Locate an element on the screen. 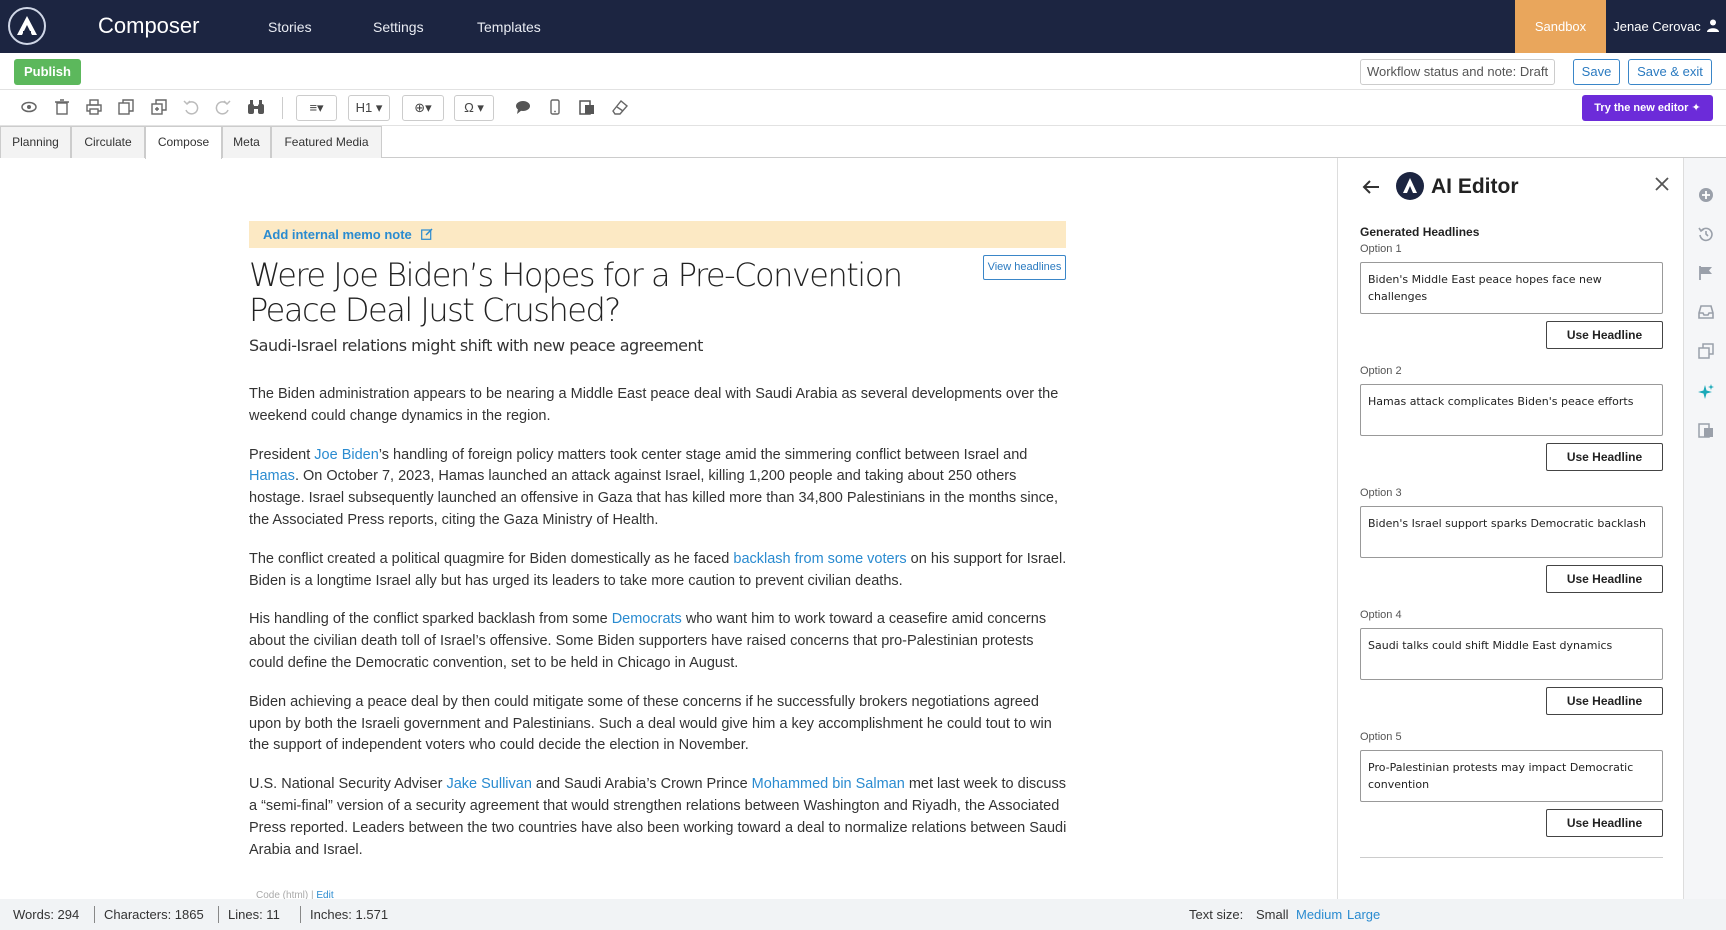  code-block-note: Code (html) | Edit is located at coordinates (295, 894).